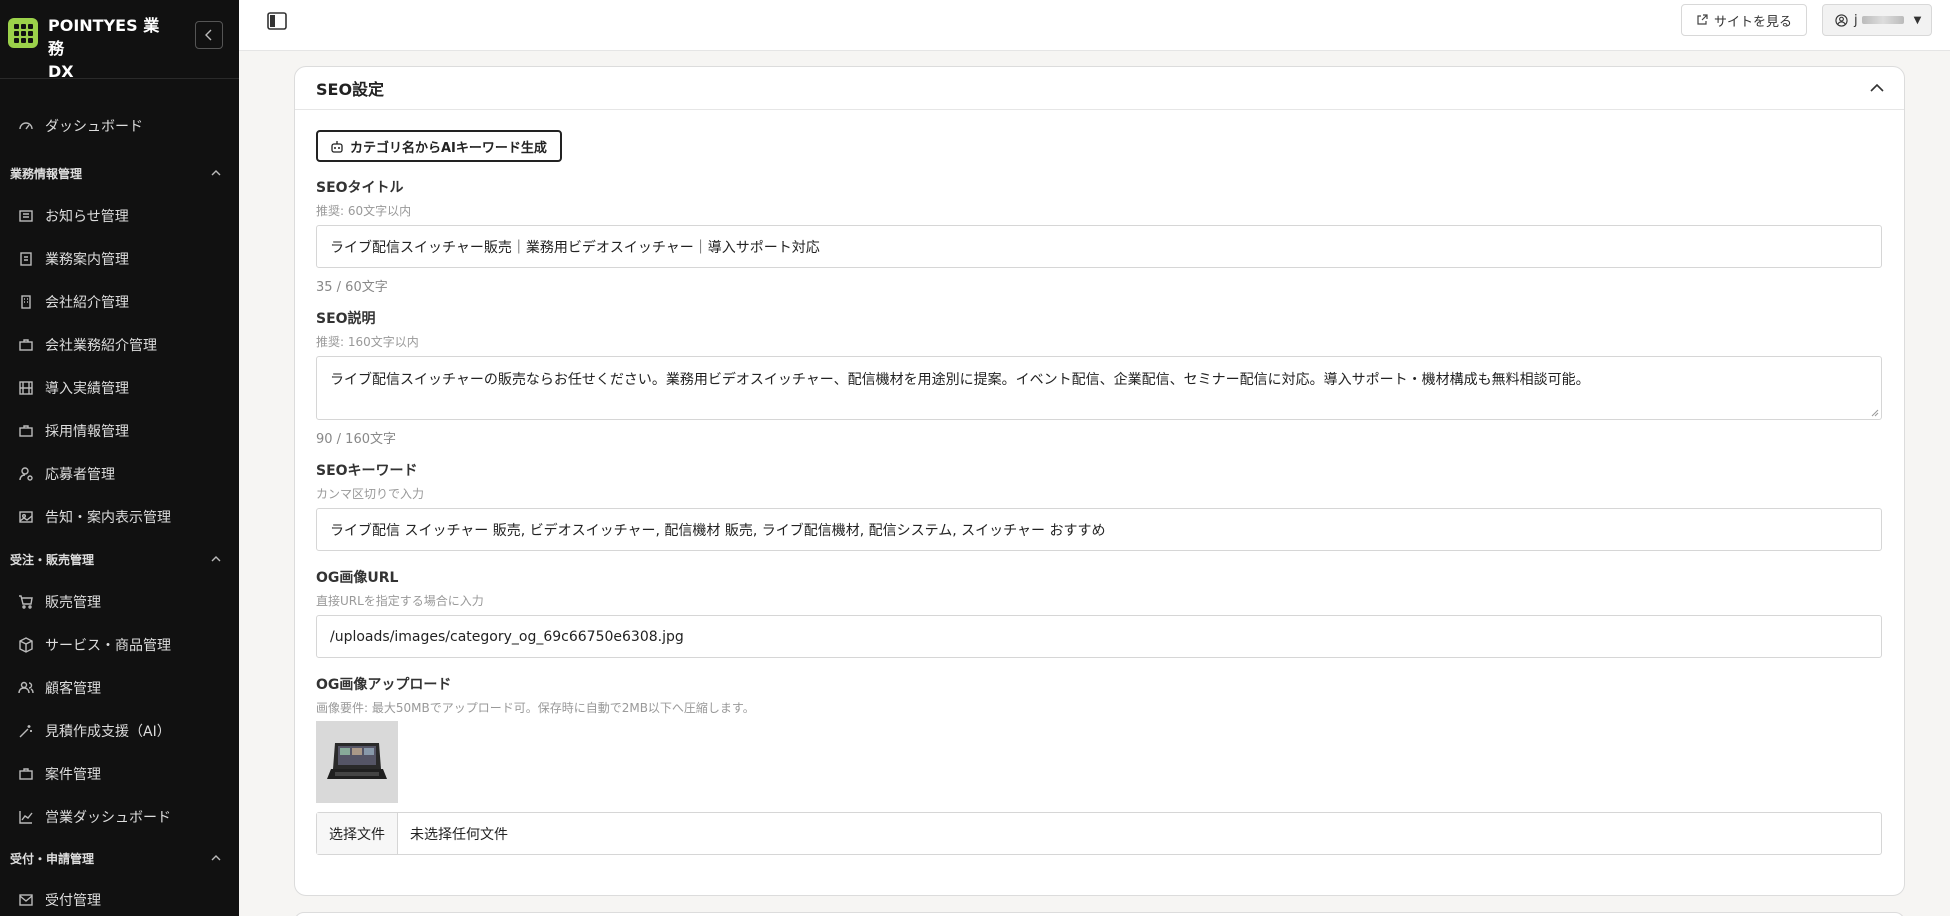 The width and height of the screenshot is (1950, 916). Describe the element at coordinates (575, 247) in the screenshot. I see `seo-title-value: ライブ配信スイッチャー販売｜業務用ビデオスイッチャー｜導入サポート対応` at that location.